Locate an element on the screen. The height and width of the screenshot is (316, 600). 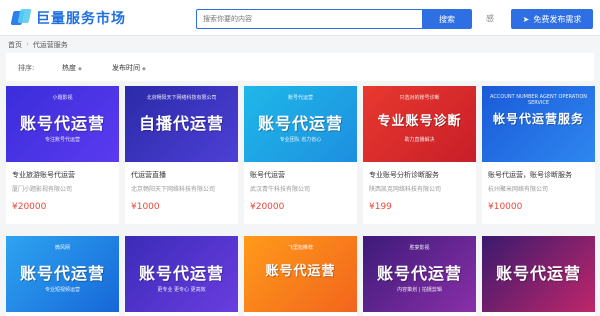
card-banner: 账号代运营 账号代运营 专业团队 省力省心 is located at coordinates (300, 124).